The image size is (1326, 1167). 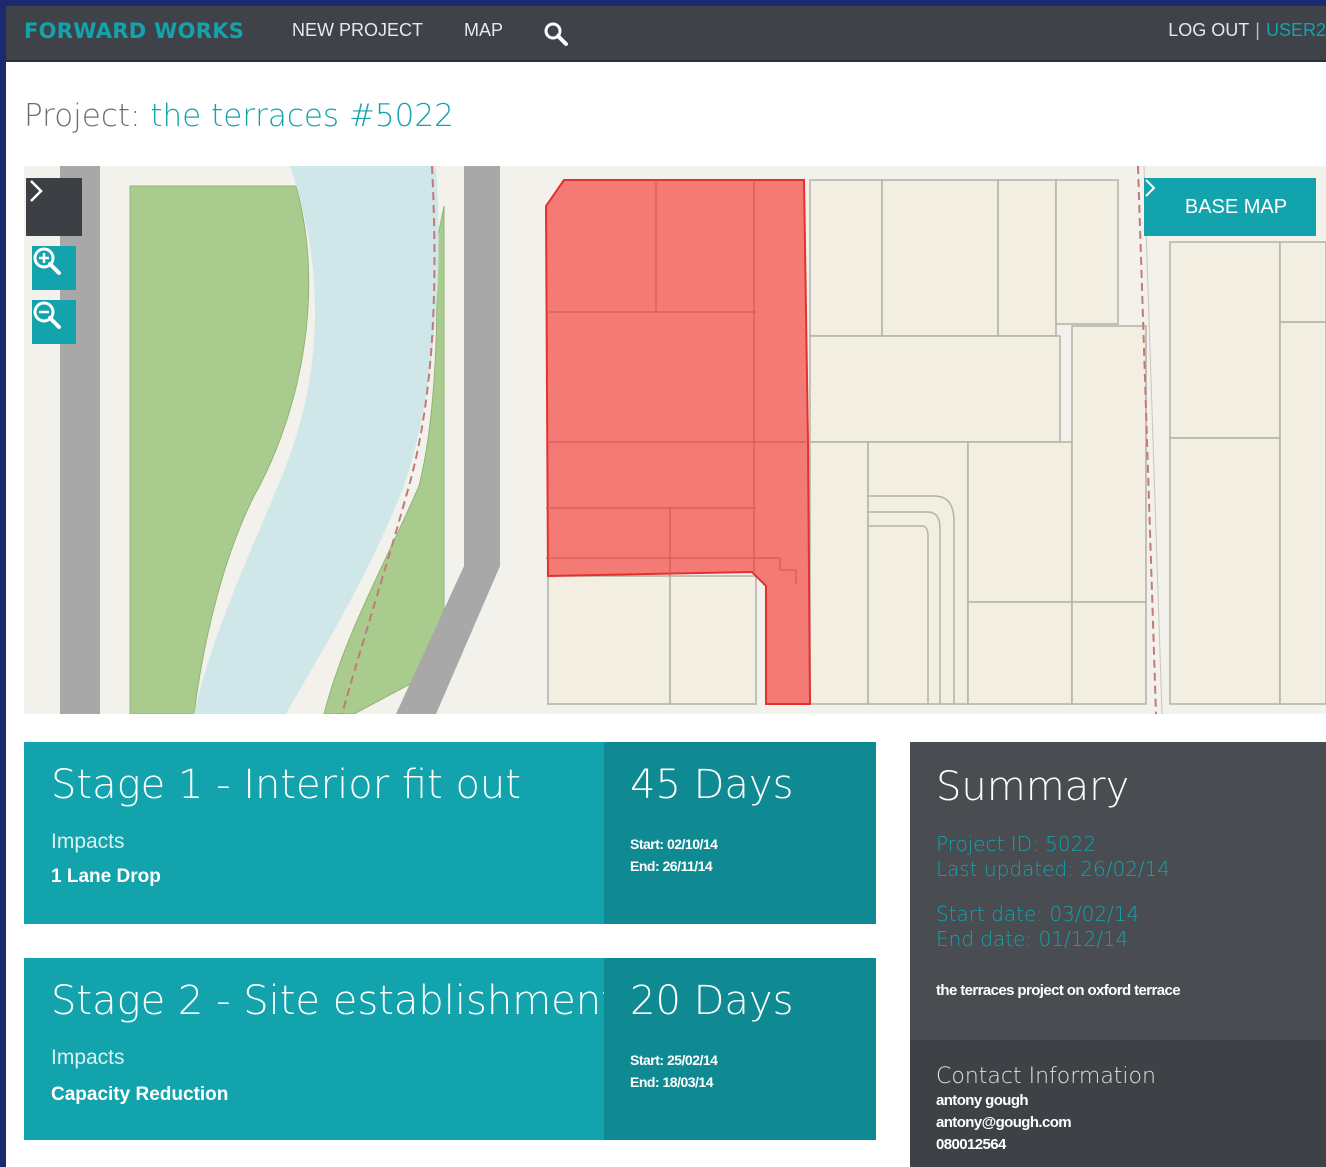 What do you see at coordinates (54, 268) in the screenshot?
I see `zoom-in-button` at bounding box center [54, 268].